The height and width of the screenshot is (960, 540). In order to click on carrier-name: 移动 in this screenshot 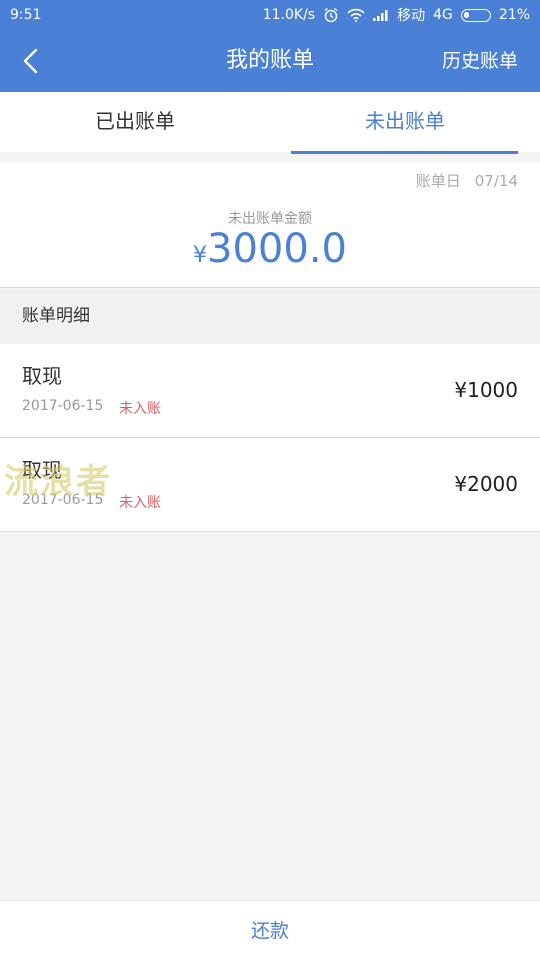, I will do `click(411, 16)`.